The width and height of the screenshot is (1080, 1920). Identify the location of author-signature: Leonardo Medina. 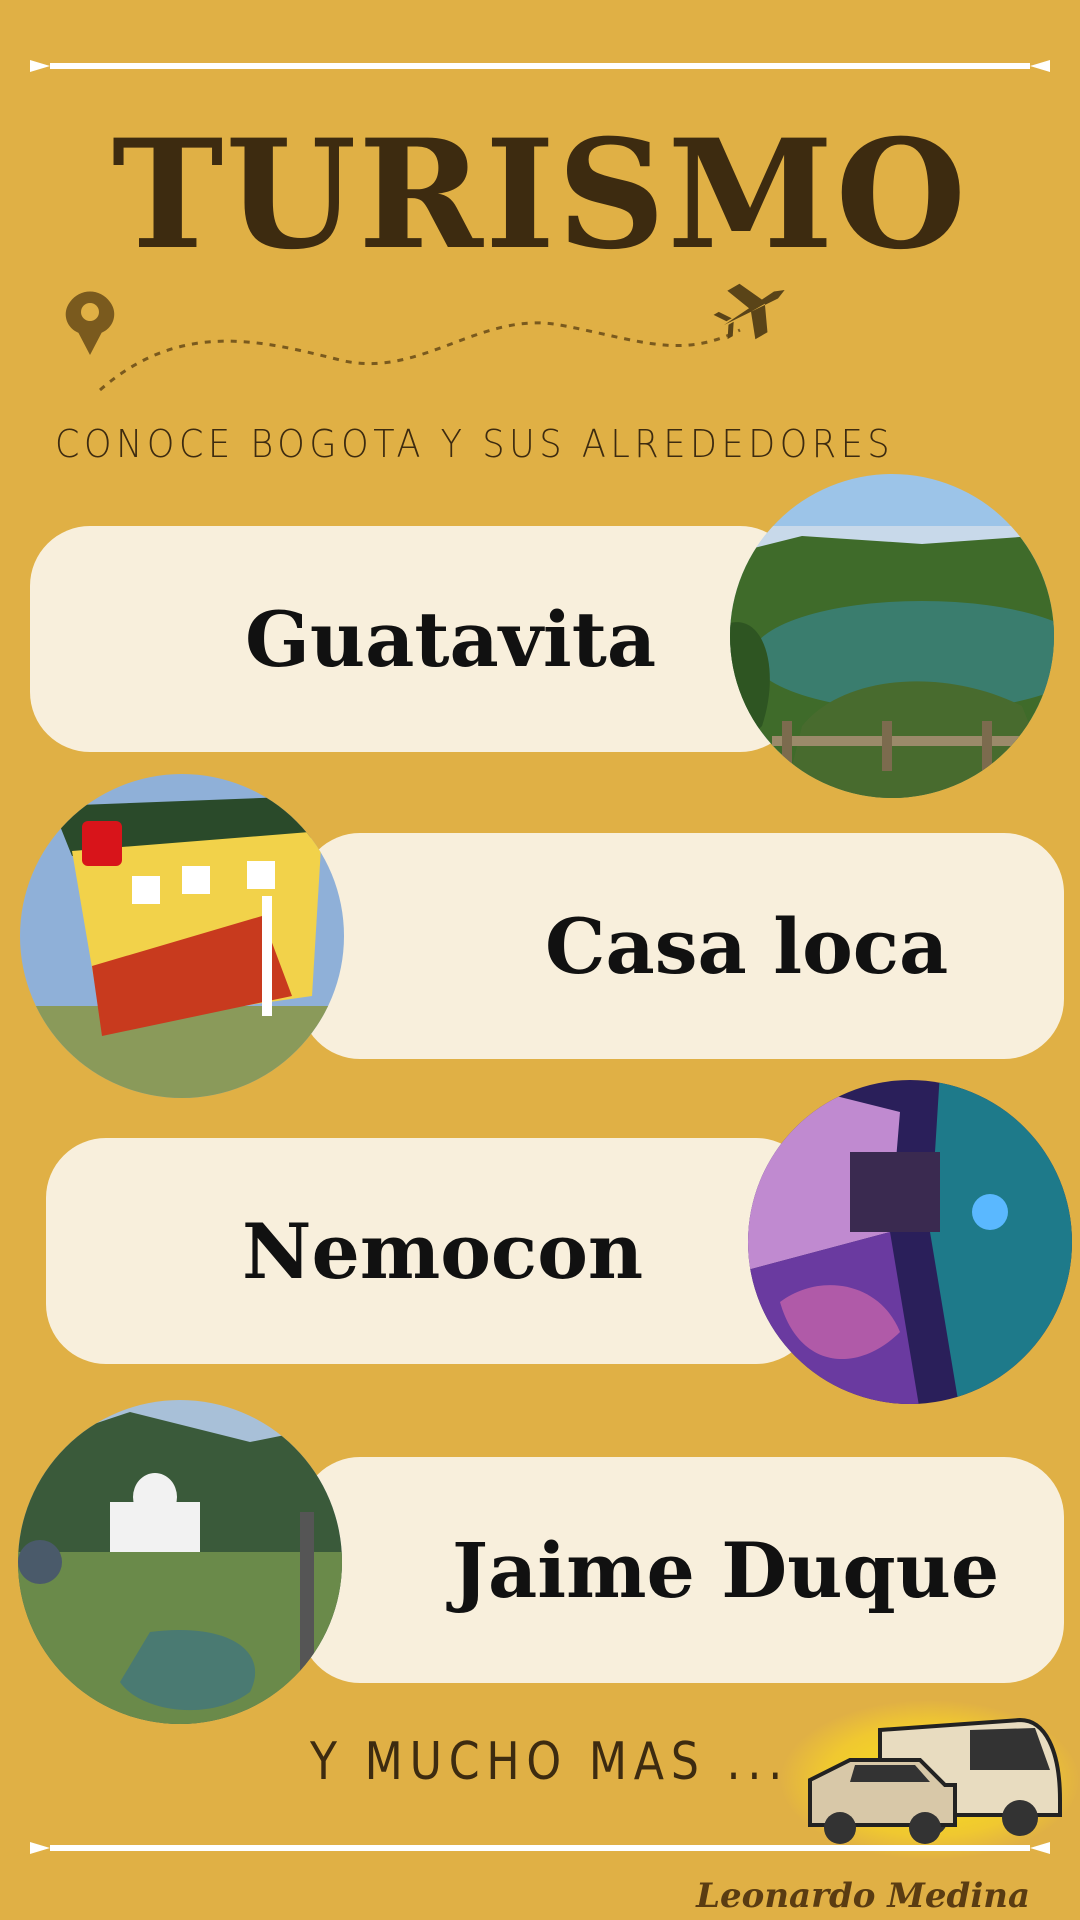
(863, 1896).